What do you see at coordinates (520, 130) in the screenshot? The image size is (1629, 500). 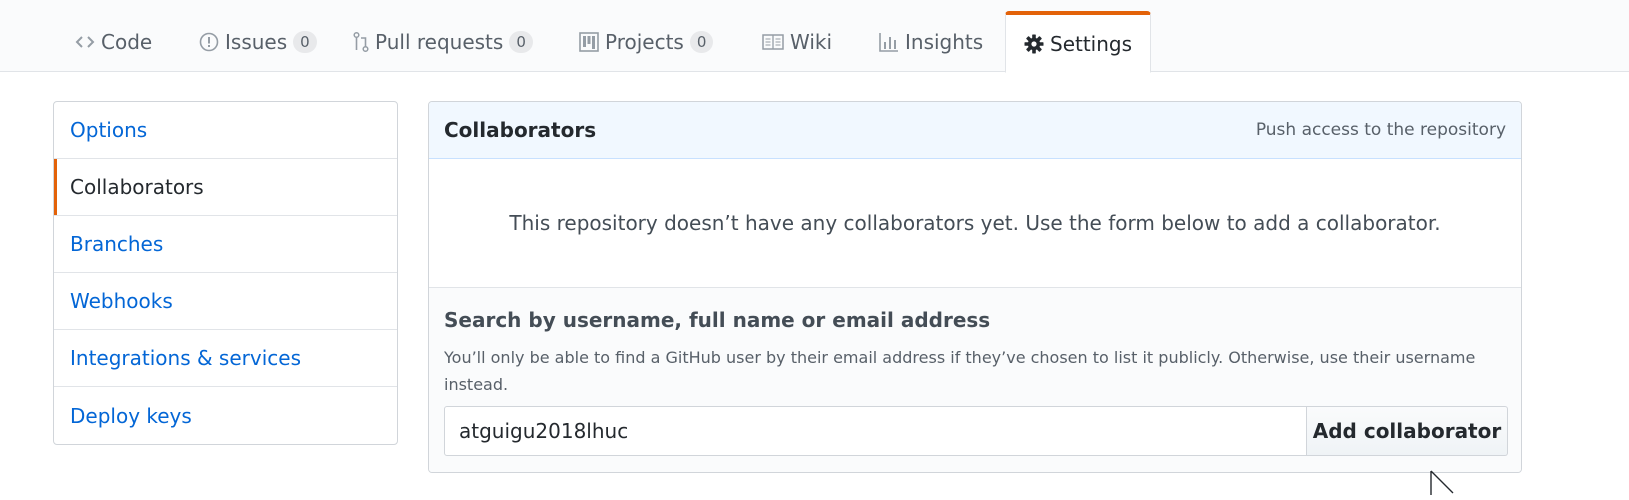 I see `collaborators-title: Collaborators` at bounding box center [520, 130].